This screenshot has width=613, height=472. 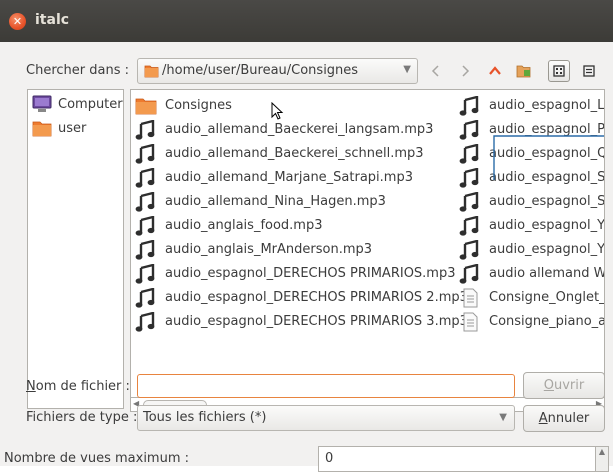 What do you see at coordinates (77, 70) in the screenshot?
I see `look-in-label: Chercher dans :` at bounding box center [77, 70].